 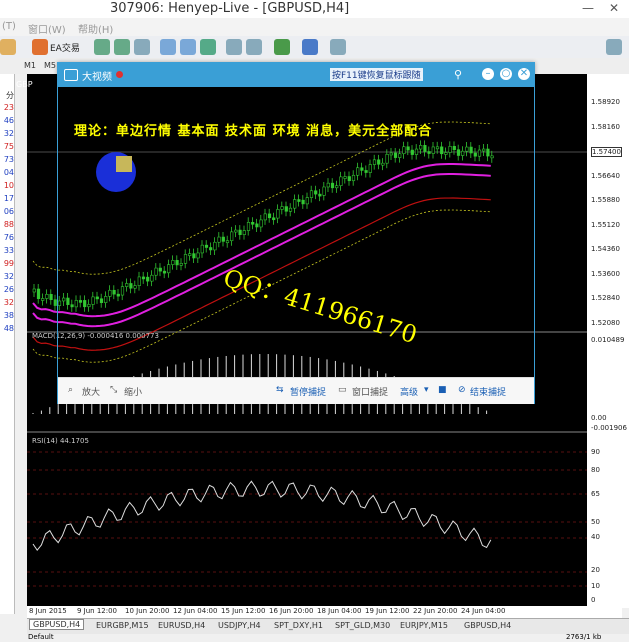 What do you see at coordinates (262, 515) in the screenshot?
I see `rsi-line` at bounding box center [262, 515].